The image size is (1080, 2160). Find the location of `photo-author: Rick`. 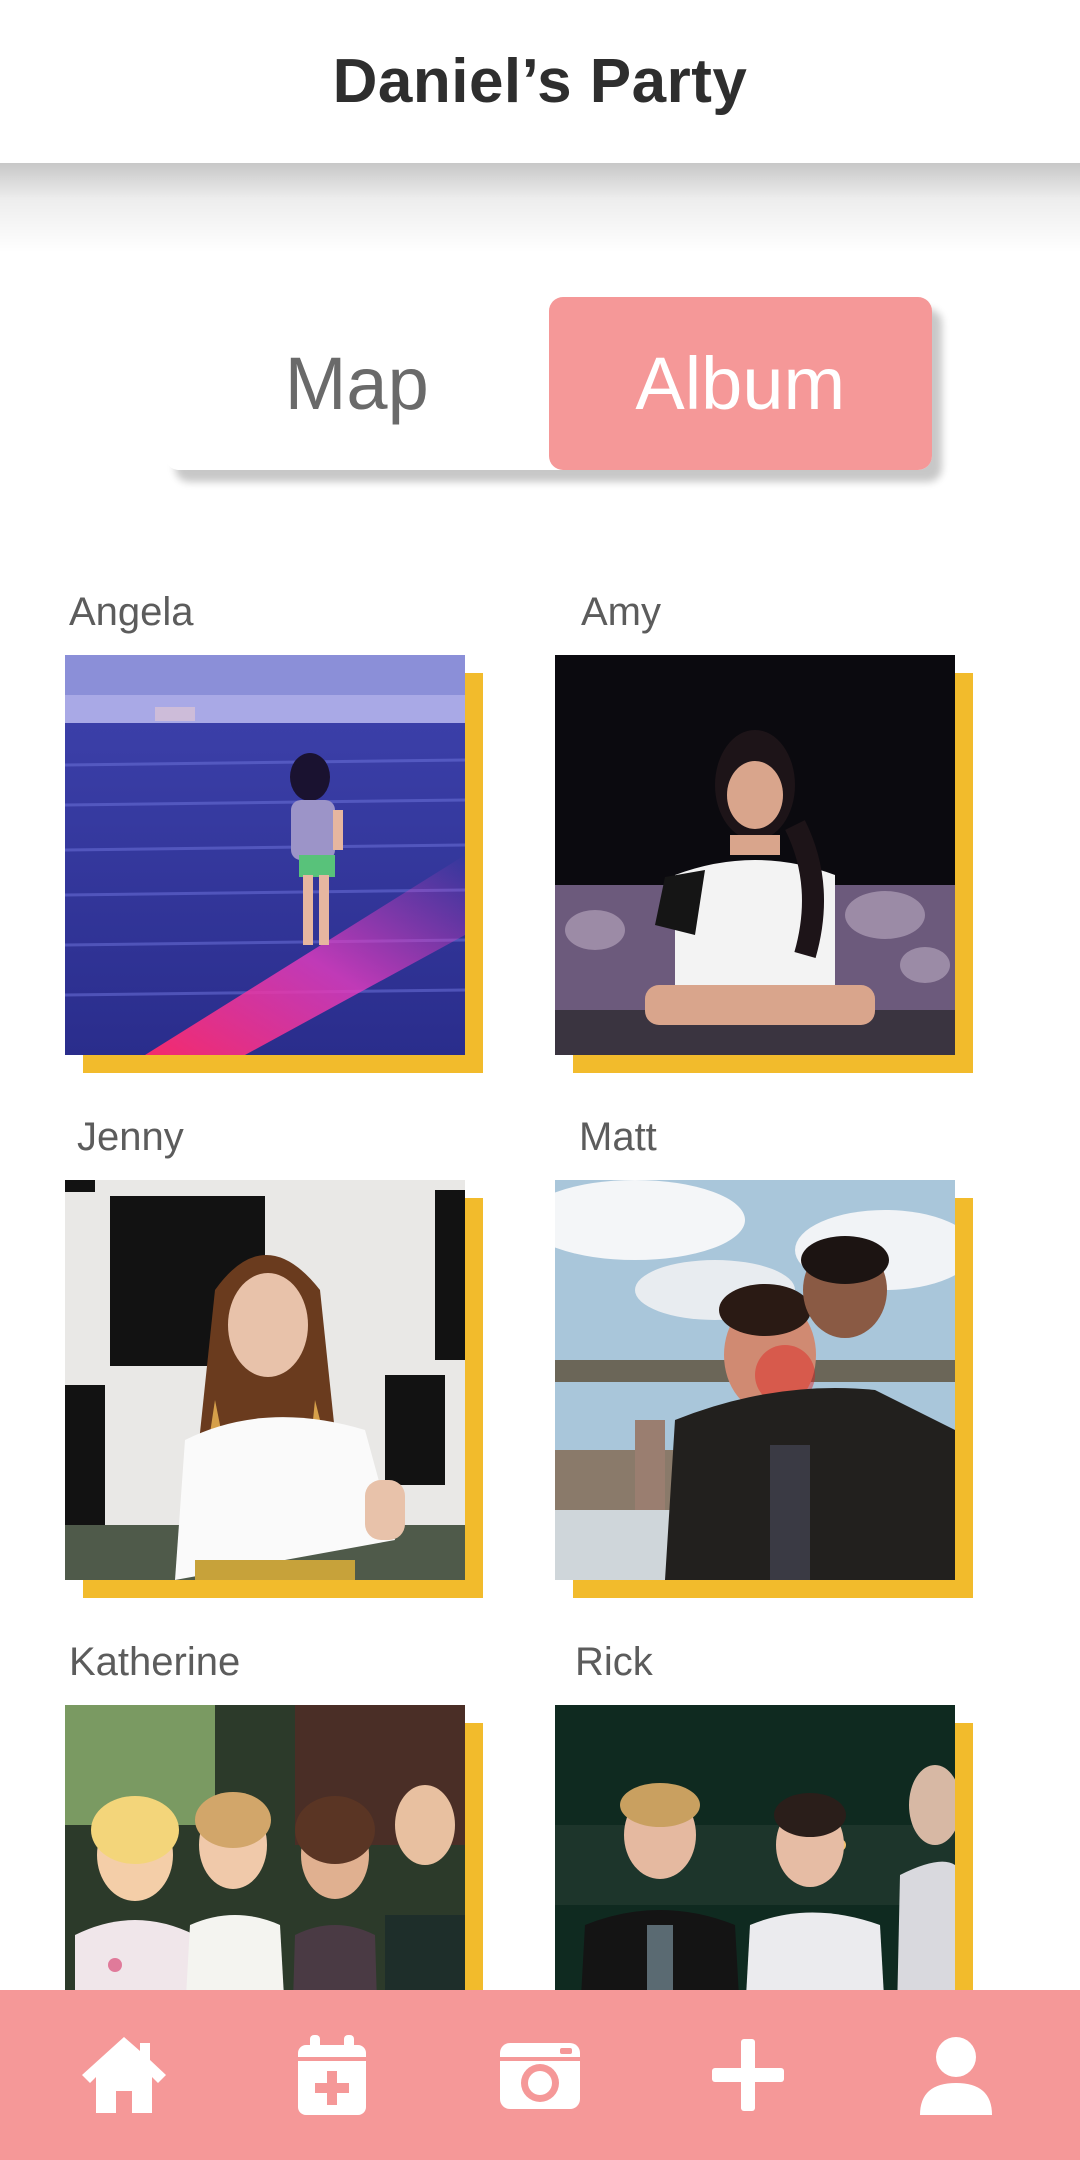

photo-author: Rick is located at coordinates (614, 1662).